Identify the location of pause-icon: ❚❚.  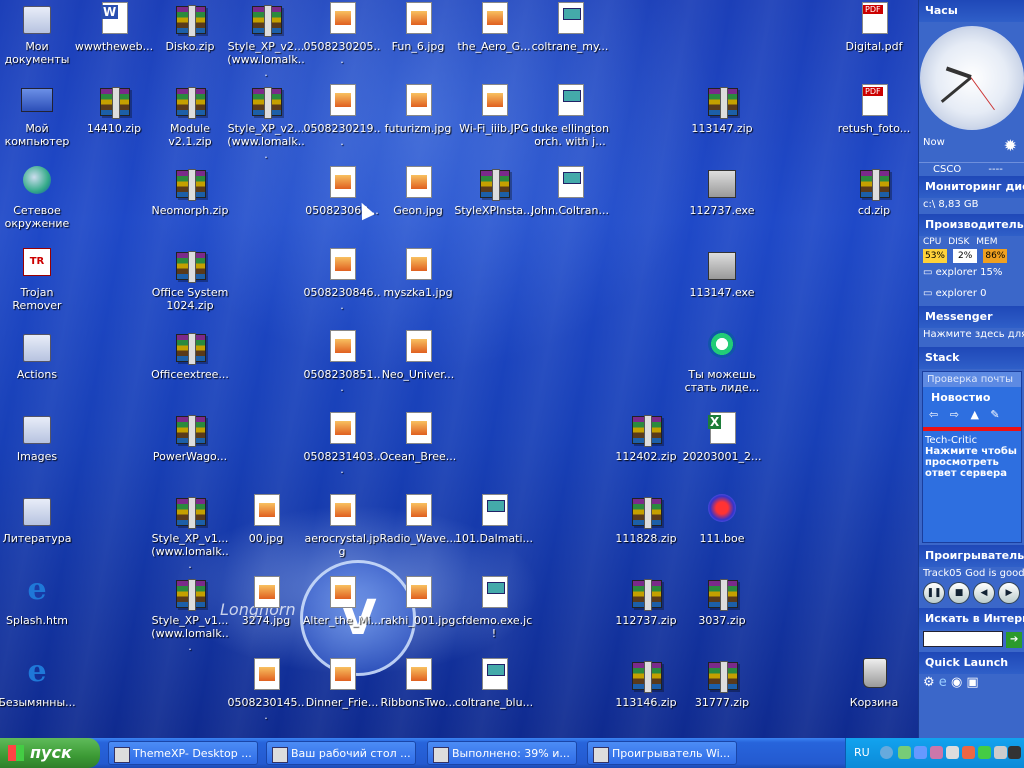
(934, 593).